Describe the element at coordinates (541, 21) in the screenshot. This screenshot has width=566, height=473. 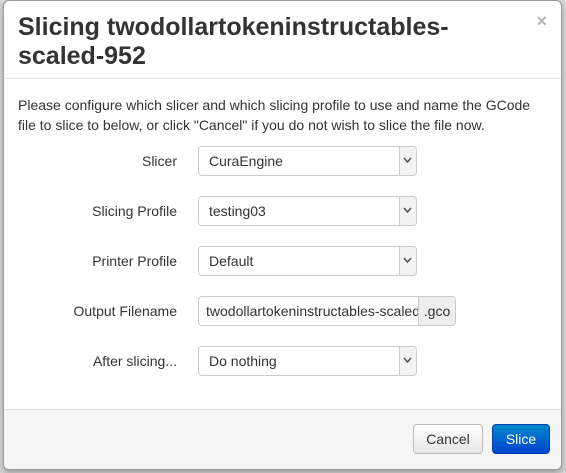
I see `close-icon: ×` at that location.